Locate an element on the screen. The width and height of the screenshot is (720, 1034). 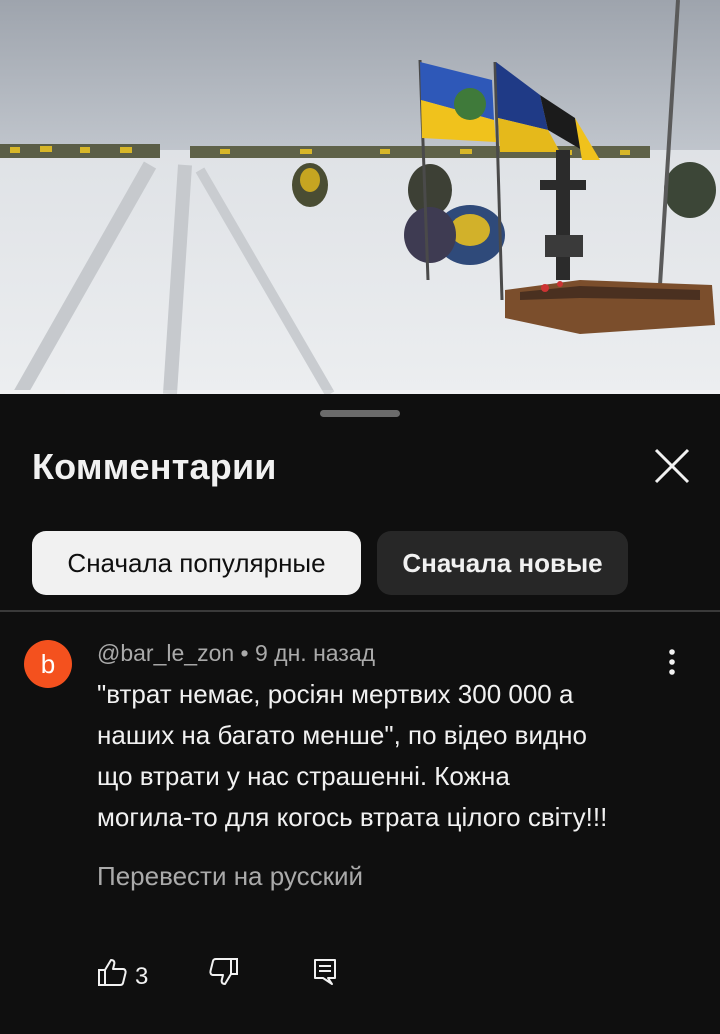
comment-line: що втрати у нас страшенні. Кожна is located at coordinates (303, 776).